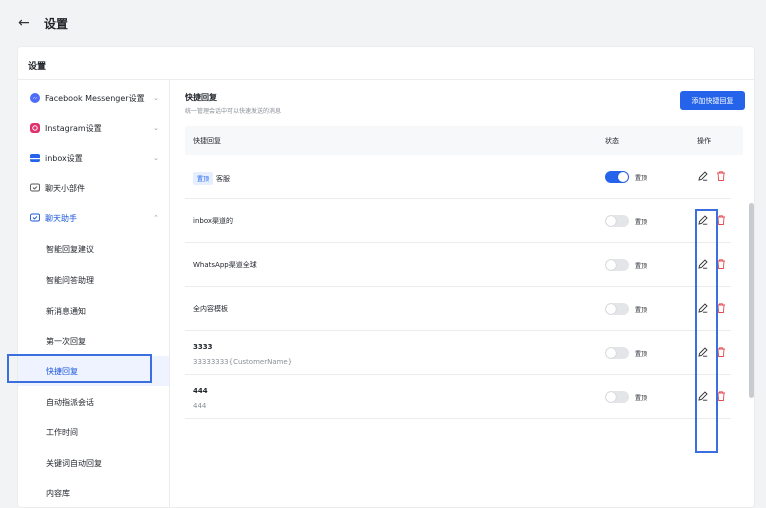 The image size is (766, 508). What do you see at coordinates (233, 111) in the screenshot?
I see `section-subtitle: 统一管理会话中可以快速发送的消息` at bounding box center [233, 111].